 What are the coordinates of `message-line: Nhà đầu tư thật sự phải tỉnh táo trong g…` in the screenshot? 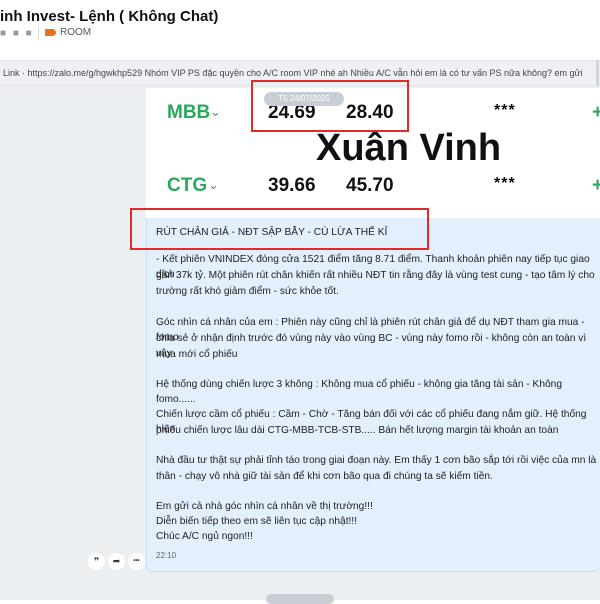 It's located at (376, 460).